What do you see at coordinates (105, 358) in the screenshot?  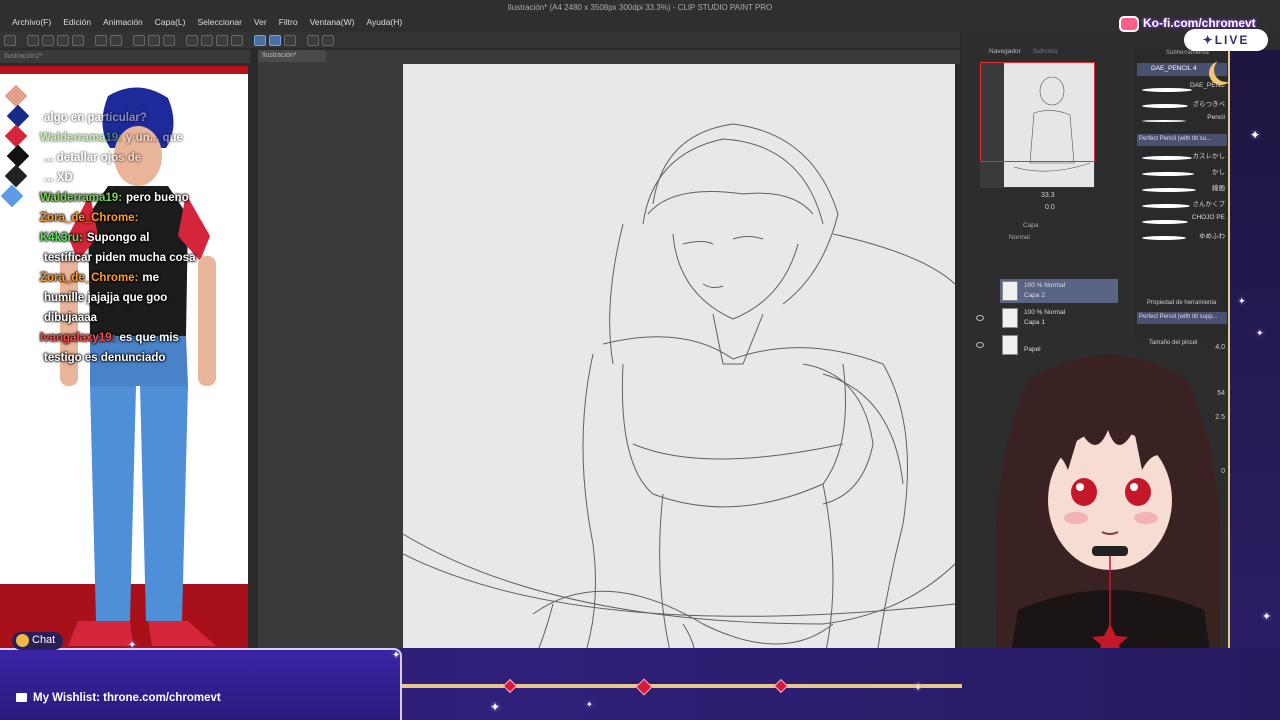 I see `chat-message: testigo es denunciado` at bounding box center [105, 358].